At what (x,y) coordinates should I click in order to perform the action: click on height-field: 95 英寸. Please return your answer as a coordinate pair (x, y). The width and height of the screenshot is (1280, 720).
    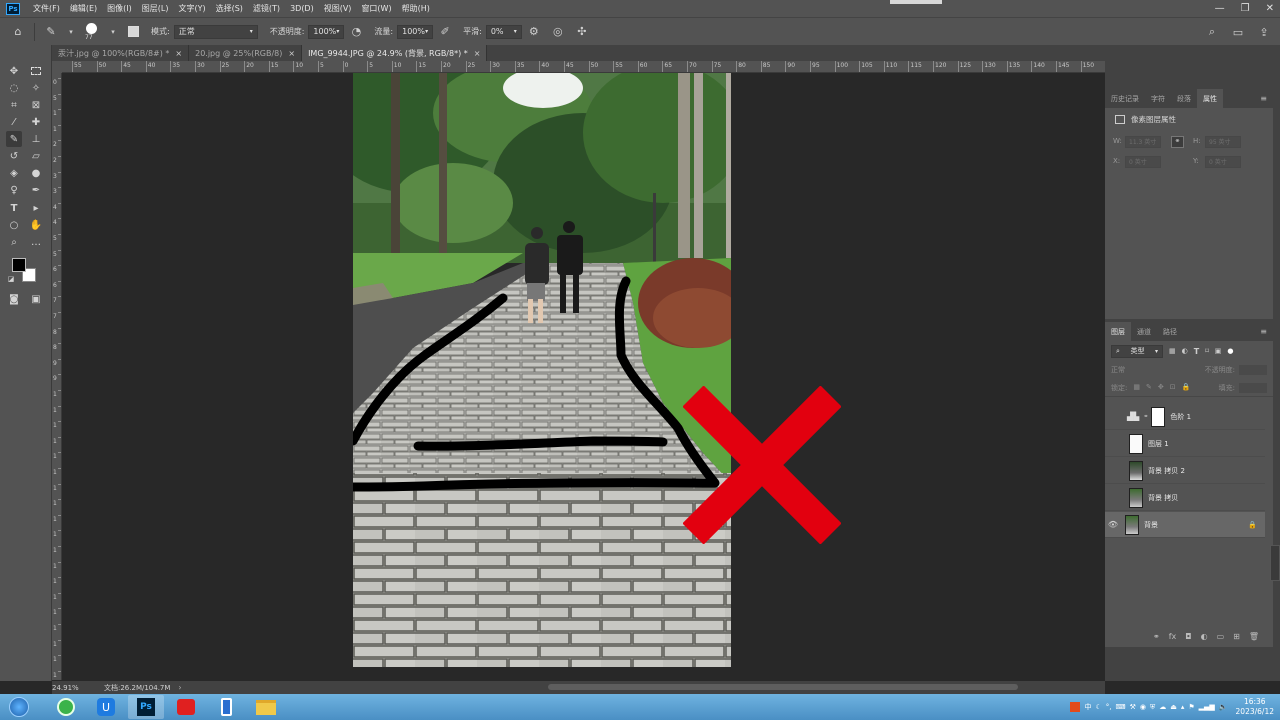
    Looking at the image, I should click on (1223, 142).